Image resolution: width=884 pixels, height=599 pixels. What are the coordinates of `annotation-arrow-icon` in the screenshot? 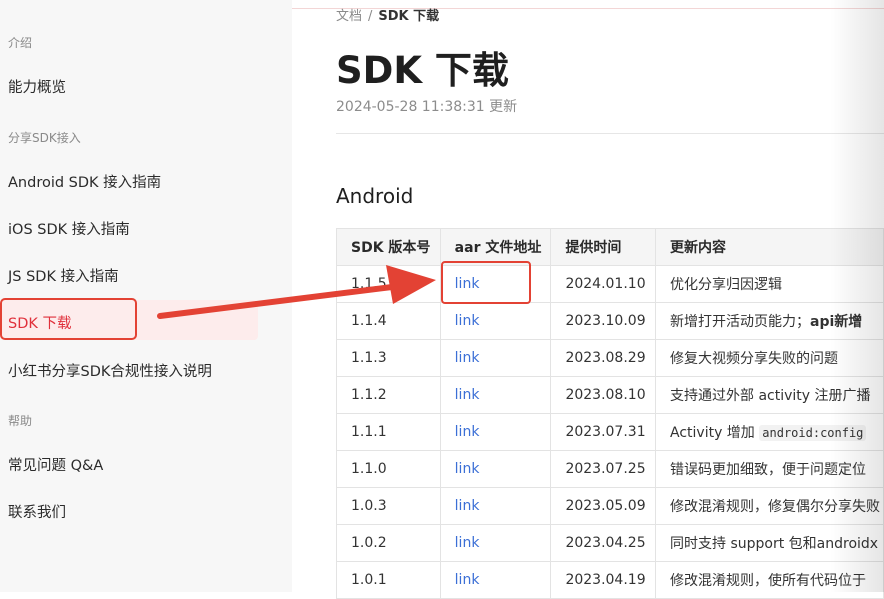 It's located at (296, 292).